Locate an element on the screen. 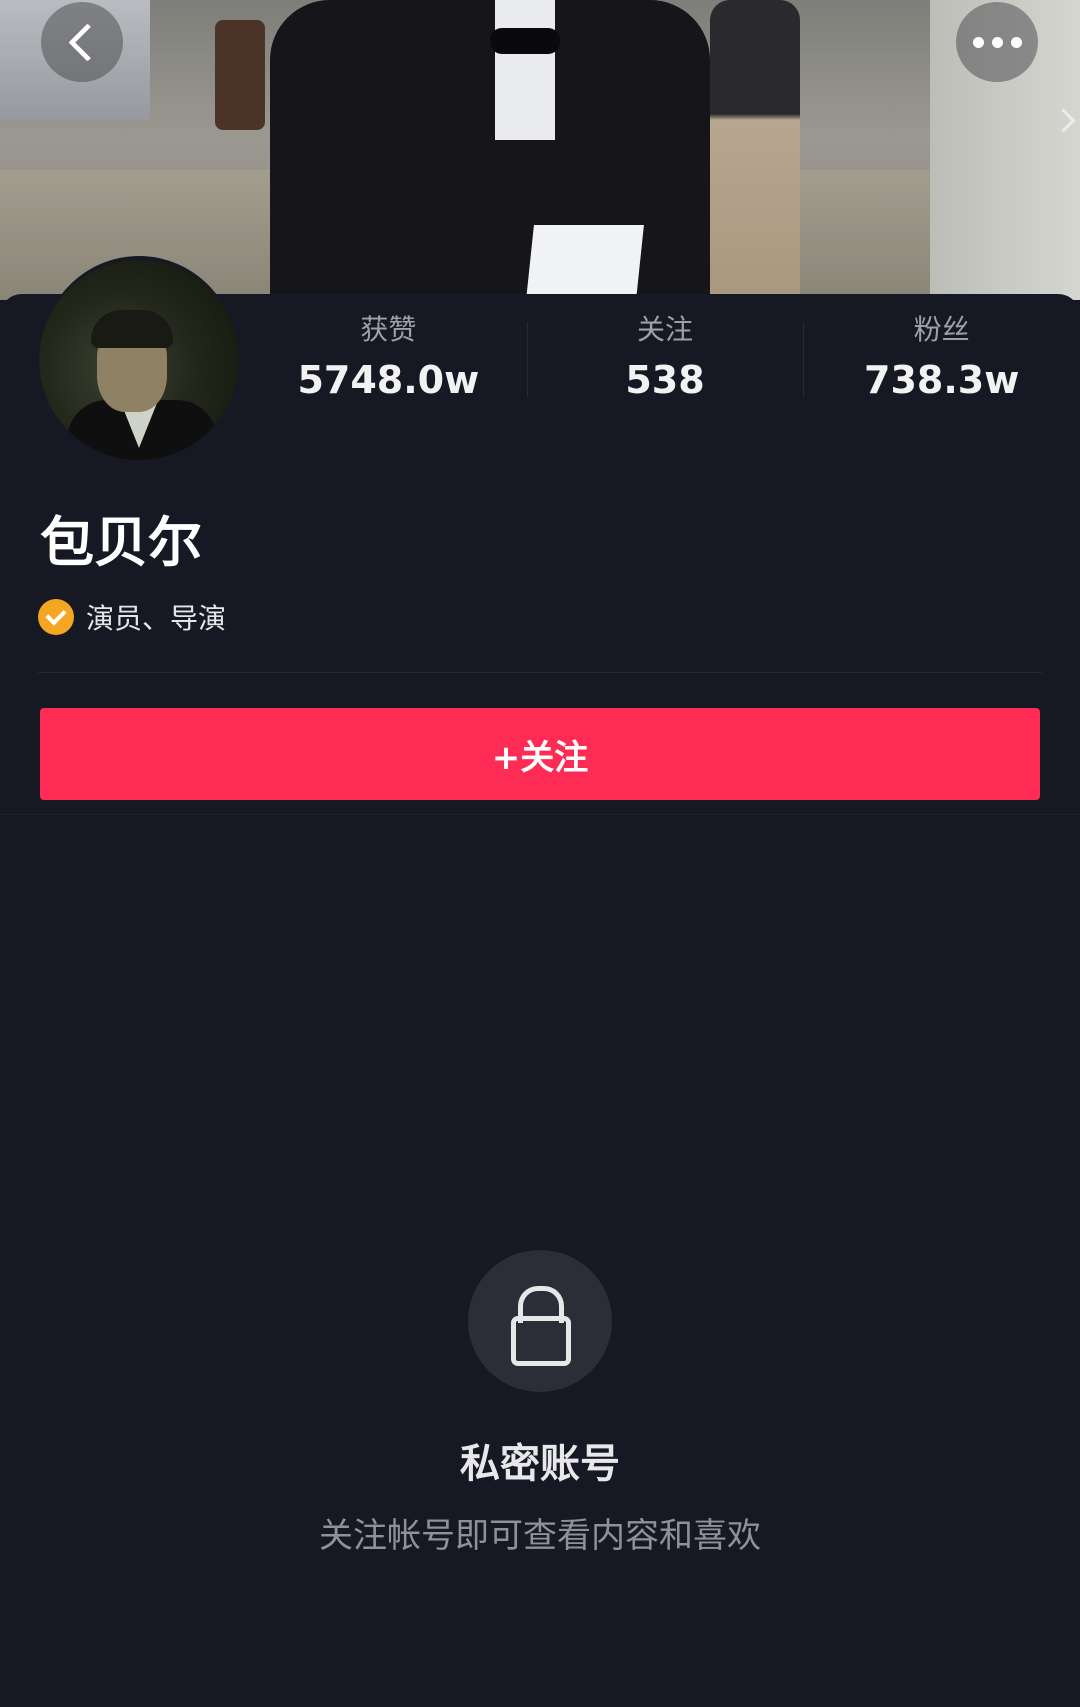 The width and height of the screenshot is (1080, 1707). verification-row: 演员、导演 is located at coordinates (132, 617).